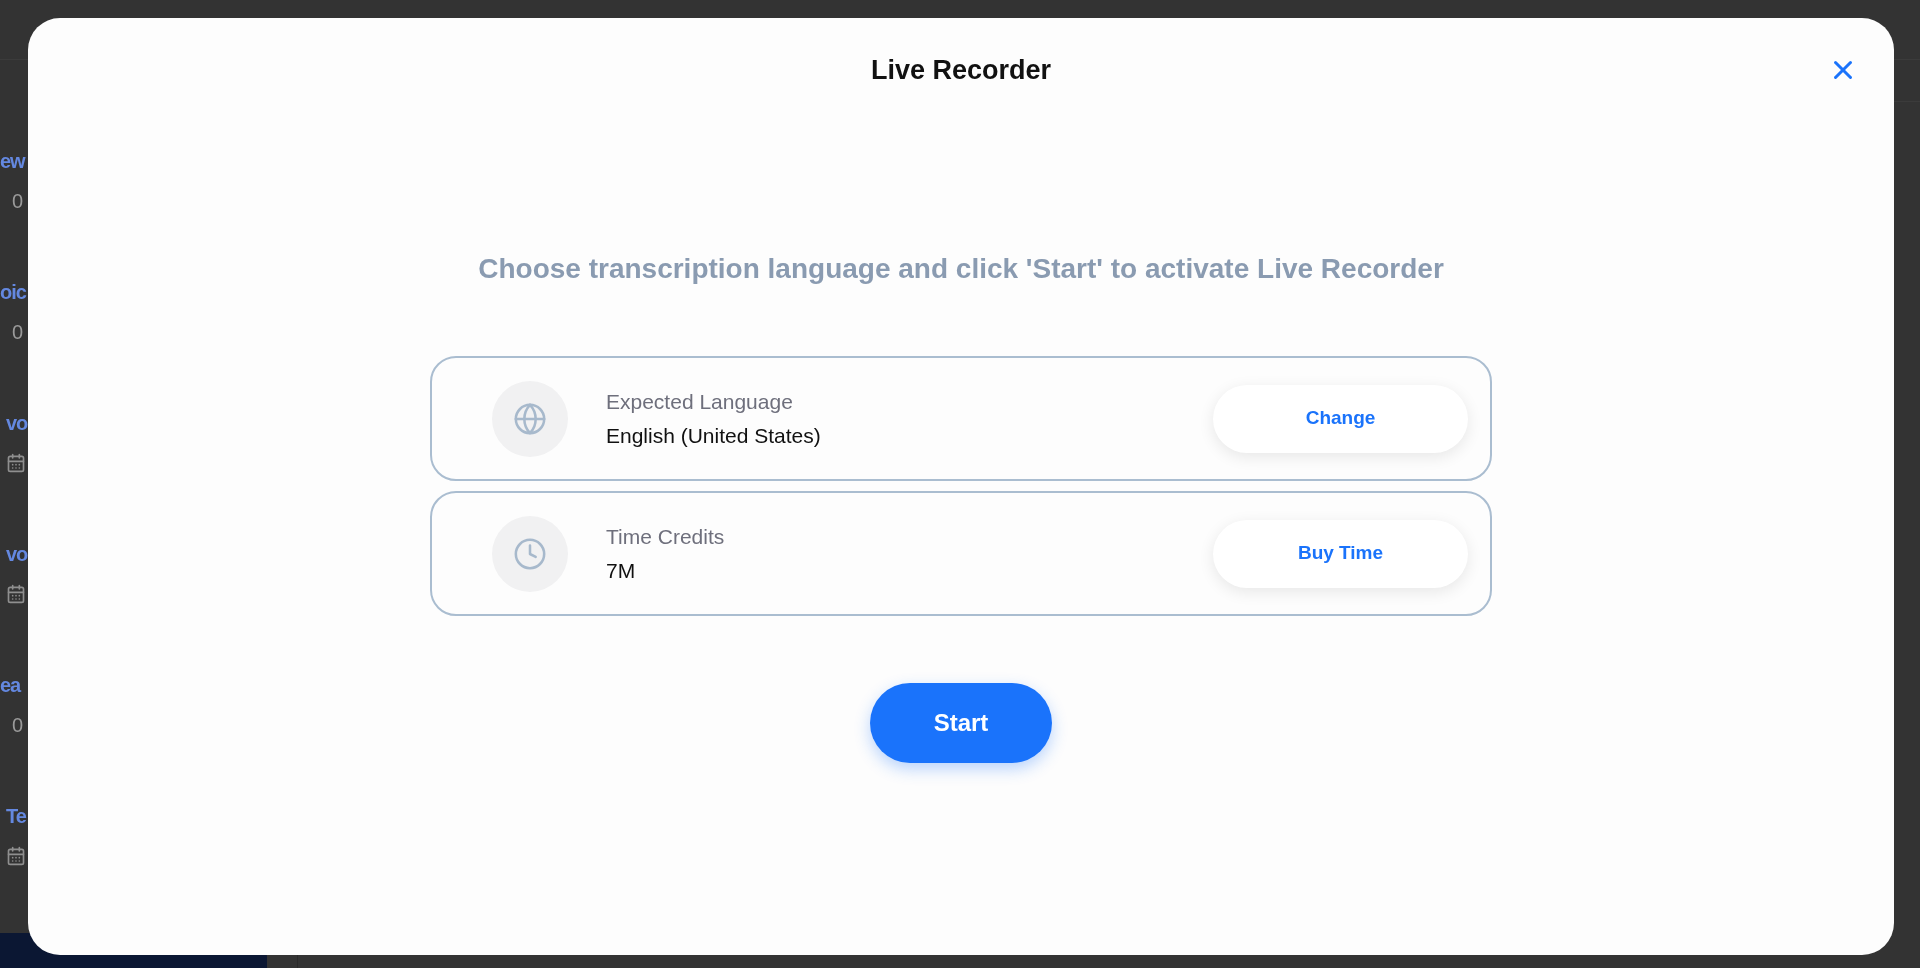  What do you see at coordinates (621, 570) in the screenshot?
I see `setting-value: 7M` at bounding box center [621, 570].